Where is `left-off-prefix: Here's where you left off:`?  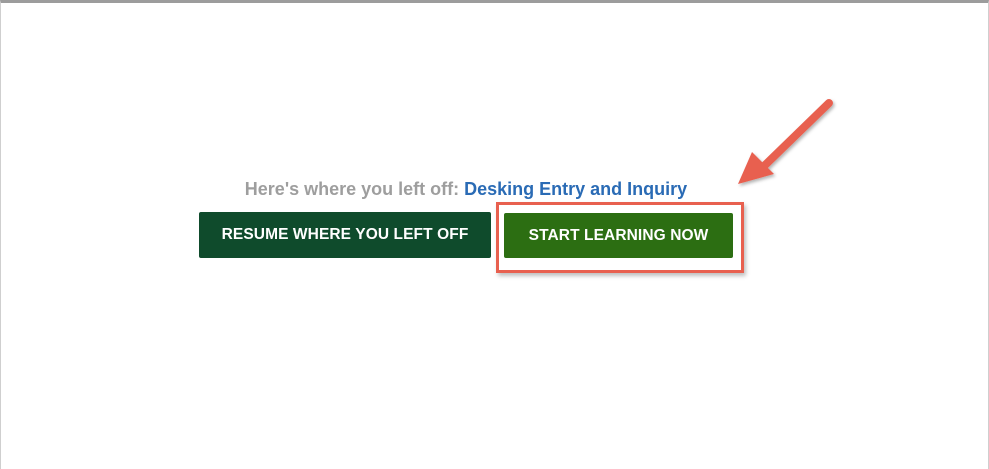
left-off-prefix: Here's where you left off: is located at coordinates (352, 189).